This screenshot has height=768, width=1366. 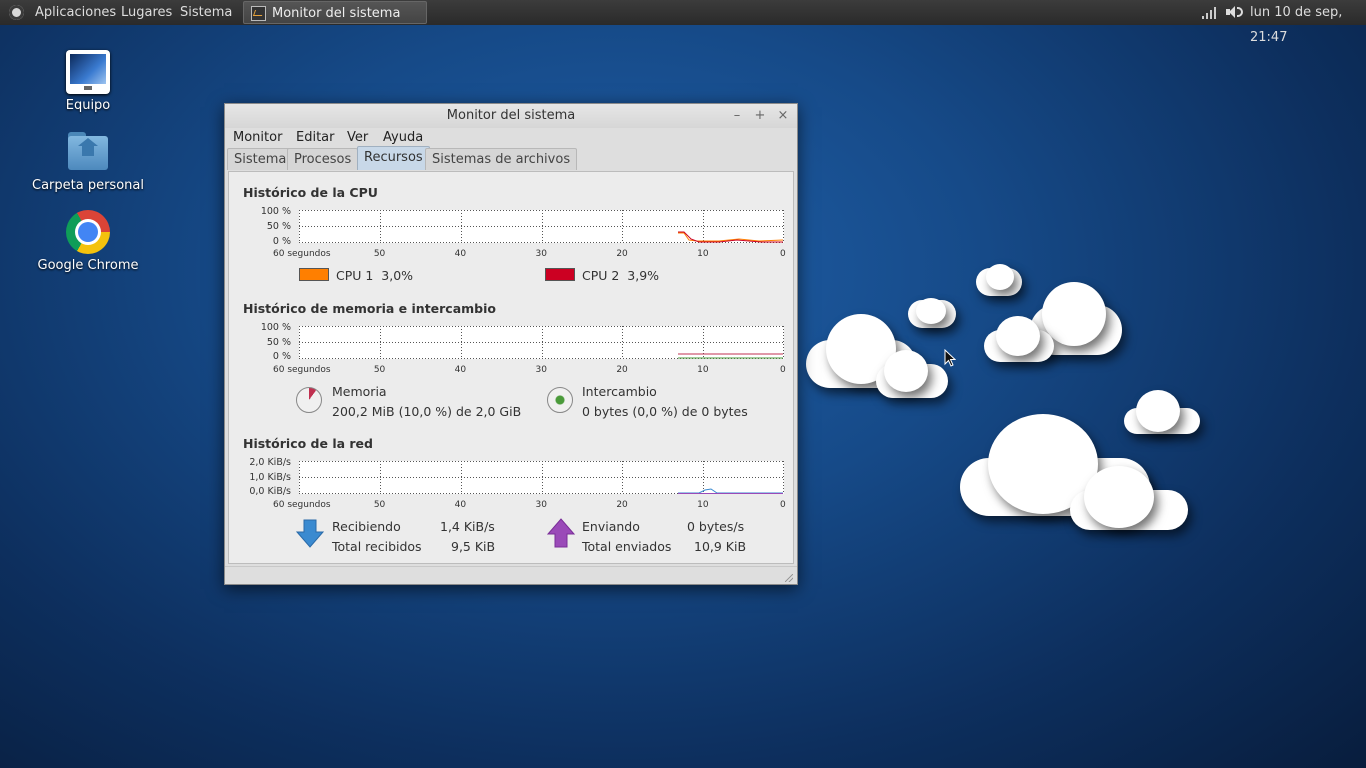 I want to click on upload-arrow-icon, so click(x=561, y=533).